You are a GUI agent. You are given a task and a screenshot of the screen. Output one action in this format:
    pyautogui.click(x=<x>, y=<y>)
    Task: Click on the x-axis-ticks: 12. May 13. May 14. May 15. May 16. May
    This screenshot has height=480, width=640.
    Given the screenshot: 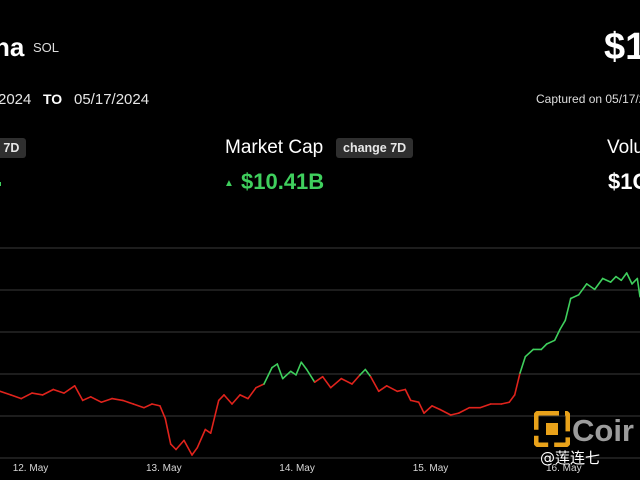 What is the action you would take?
    pyautogui.click(x=297, y=468)
    